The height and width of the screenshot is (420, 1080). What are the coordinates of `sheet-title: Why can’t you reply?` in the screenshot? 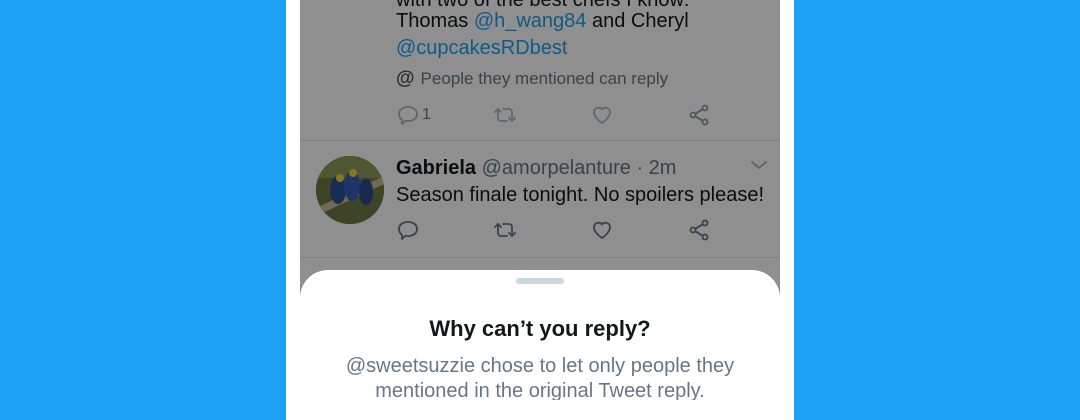 It's located at (540, 328).